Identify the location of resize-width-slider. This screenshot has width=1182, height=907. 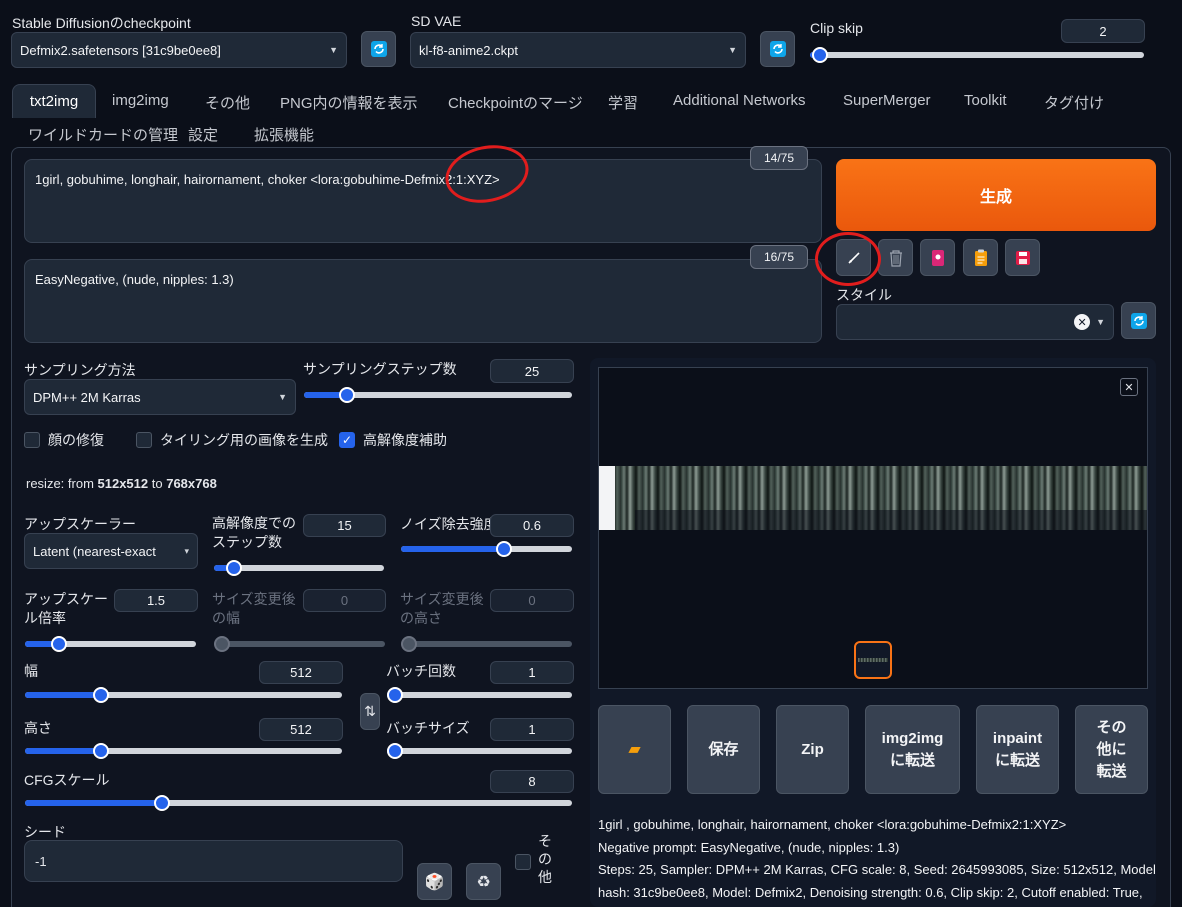
(299, 644).